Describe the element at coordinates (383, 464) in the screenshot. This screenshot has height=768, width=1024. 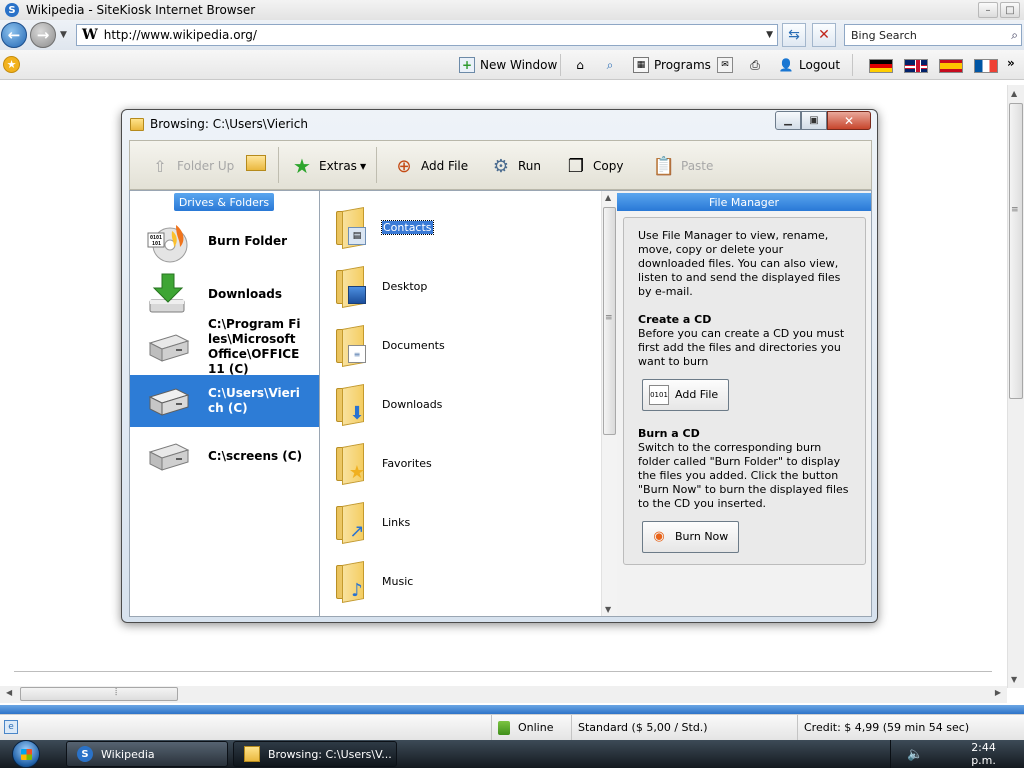
I see `folder-item-favorites: ★ Favorites` at that location.